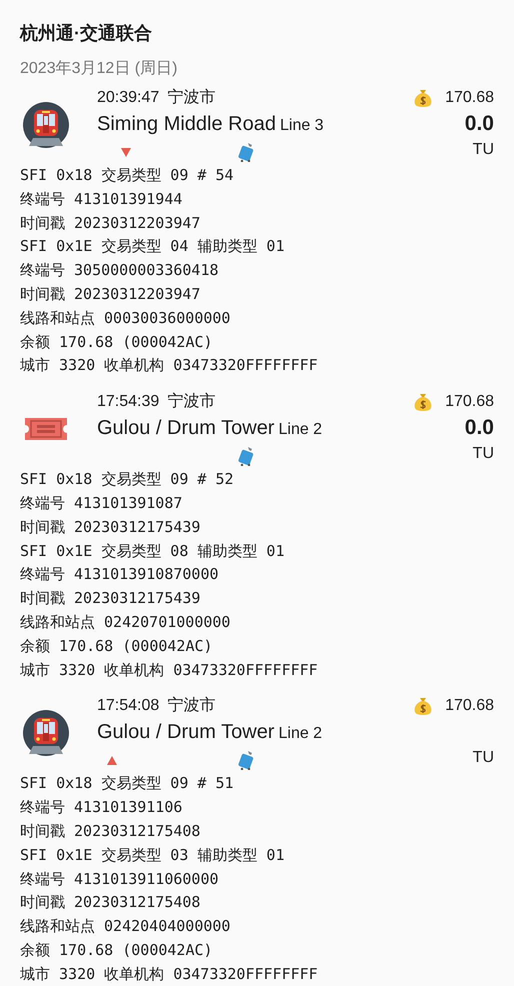  I want to click on trip-time: 17:54:39, so click(128, 402).